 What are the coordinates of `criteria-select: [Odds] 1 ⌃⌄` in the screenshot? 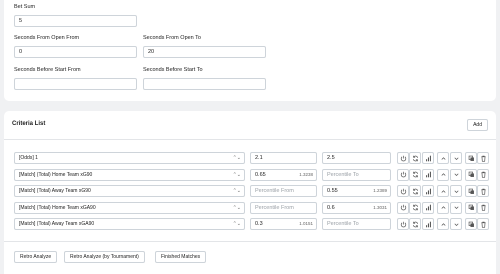 It's located at (129, 158).